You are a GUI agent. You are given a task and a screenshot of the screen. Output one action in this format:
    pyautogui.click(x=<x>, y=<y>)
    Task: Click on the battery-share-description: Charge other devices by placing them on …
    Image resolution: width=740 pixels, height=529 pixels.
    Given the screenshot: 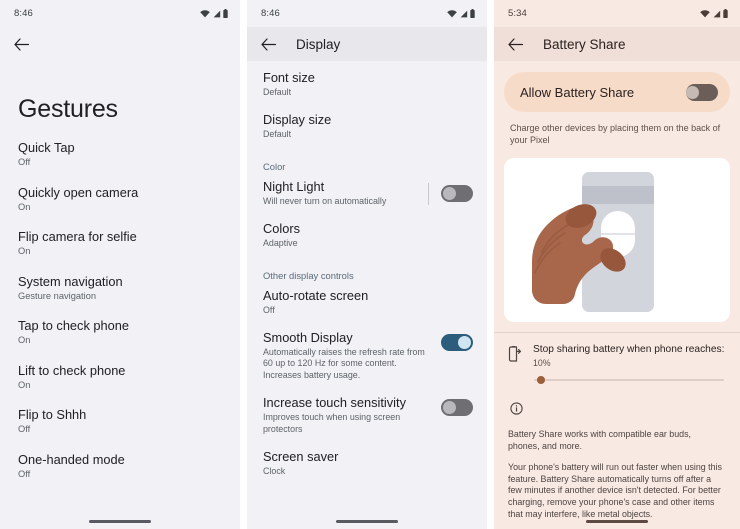 What is the action you would take?
    pyautogui.click(x=615, y=134)
    